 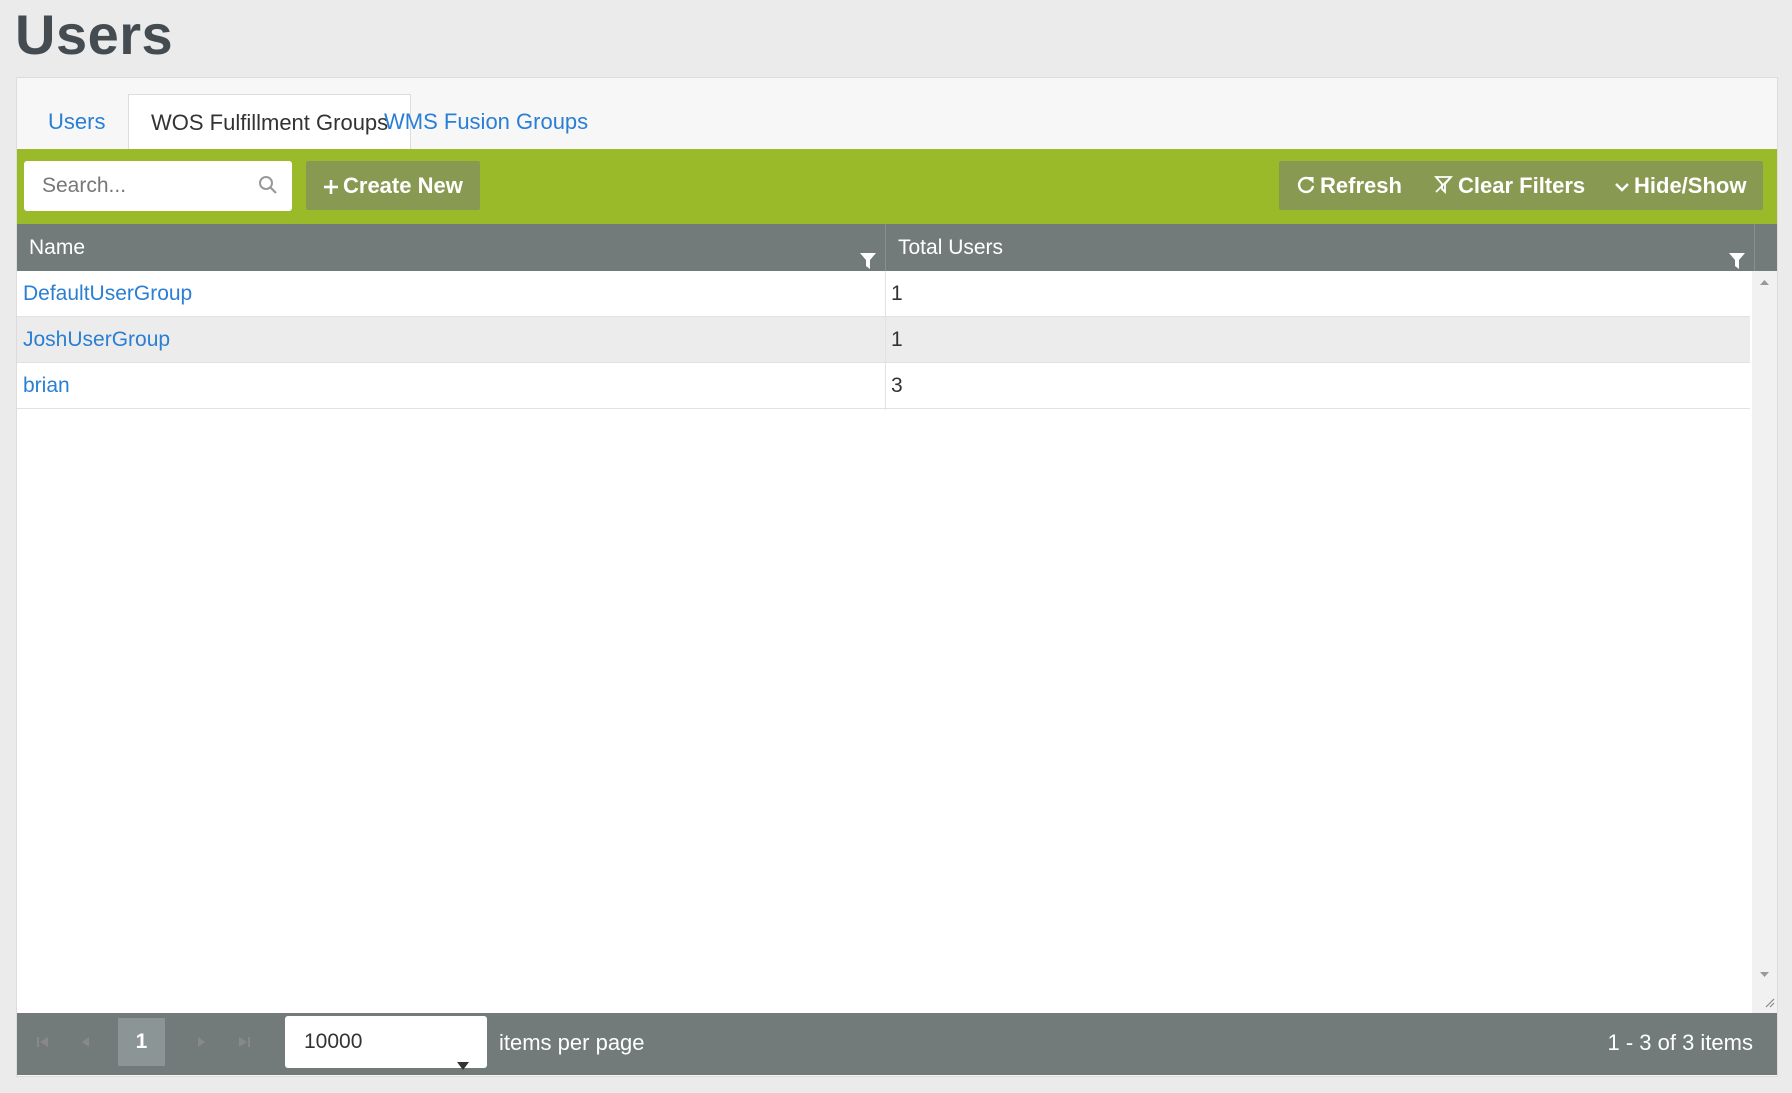 What do you see at coordinates (331, 187) in the screenshot?
I see `plus-icon` at bounding box center [331, 187].